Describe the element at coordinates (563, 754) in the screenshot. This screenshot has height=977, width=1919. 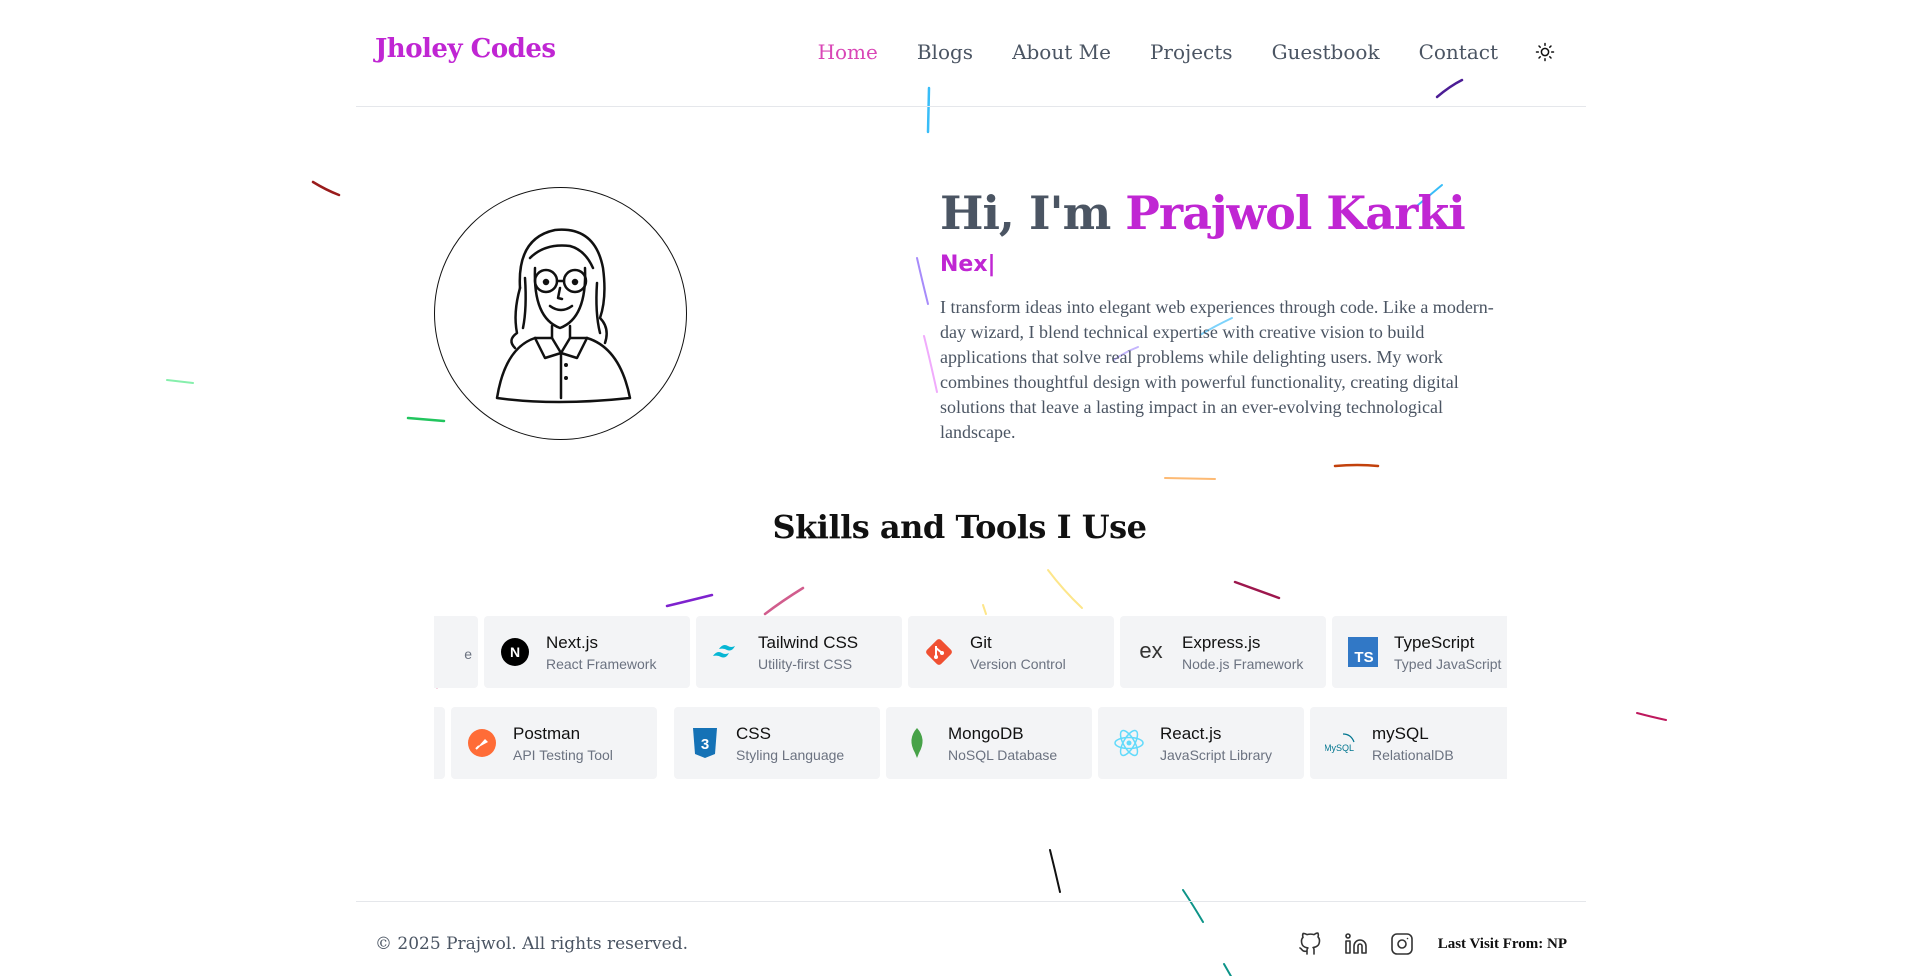
I see `skill-desc: API Testing Tool` at that location.